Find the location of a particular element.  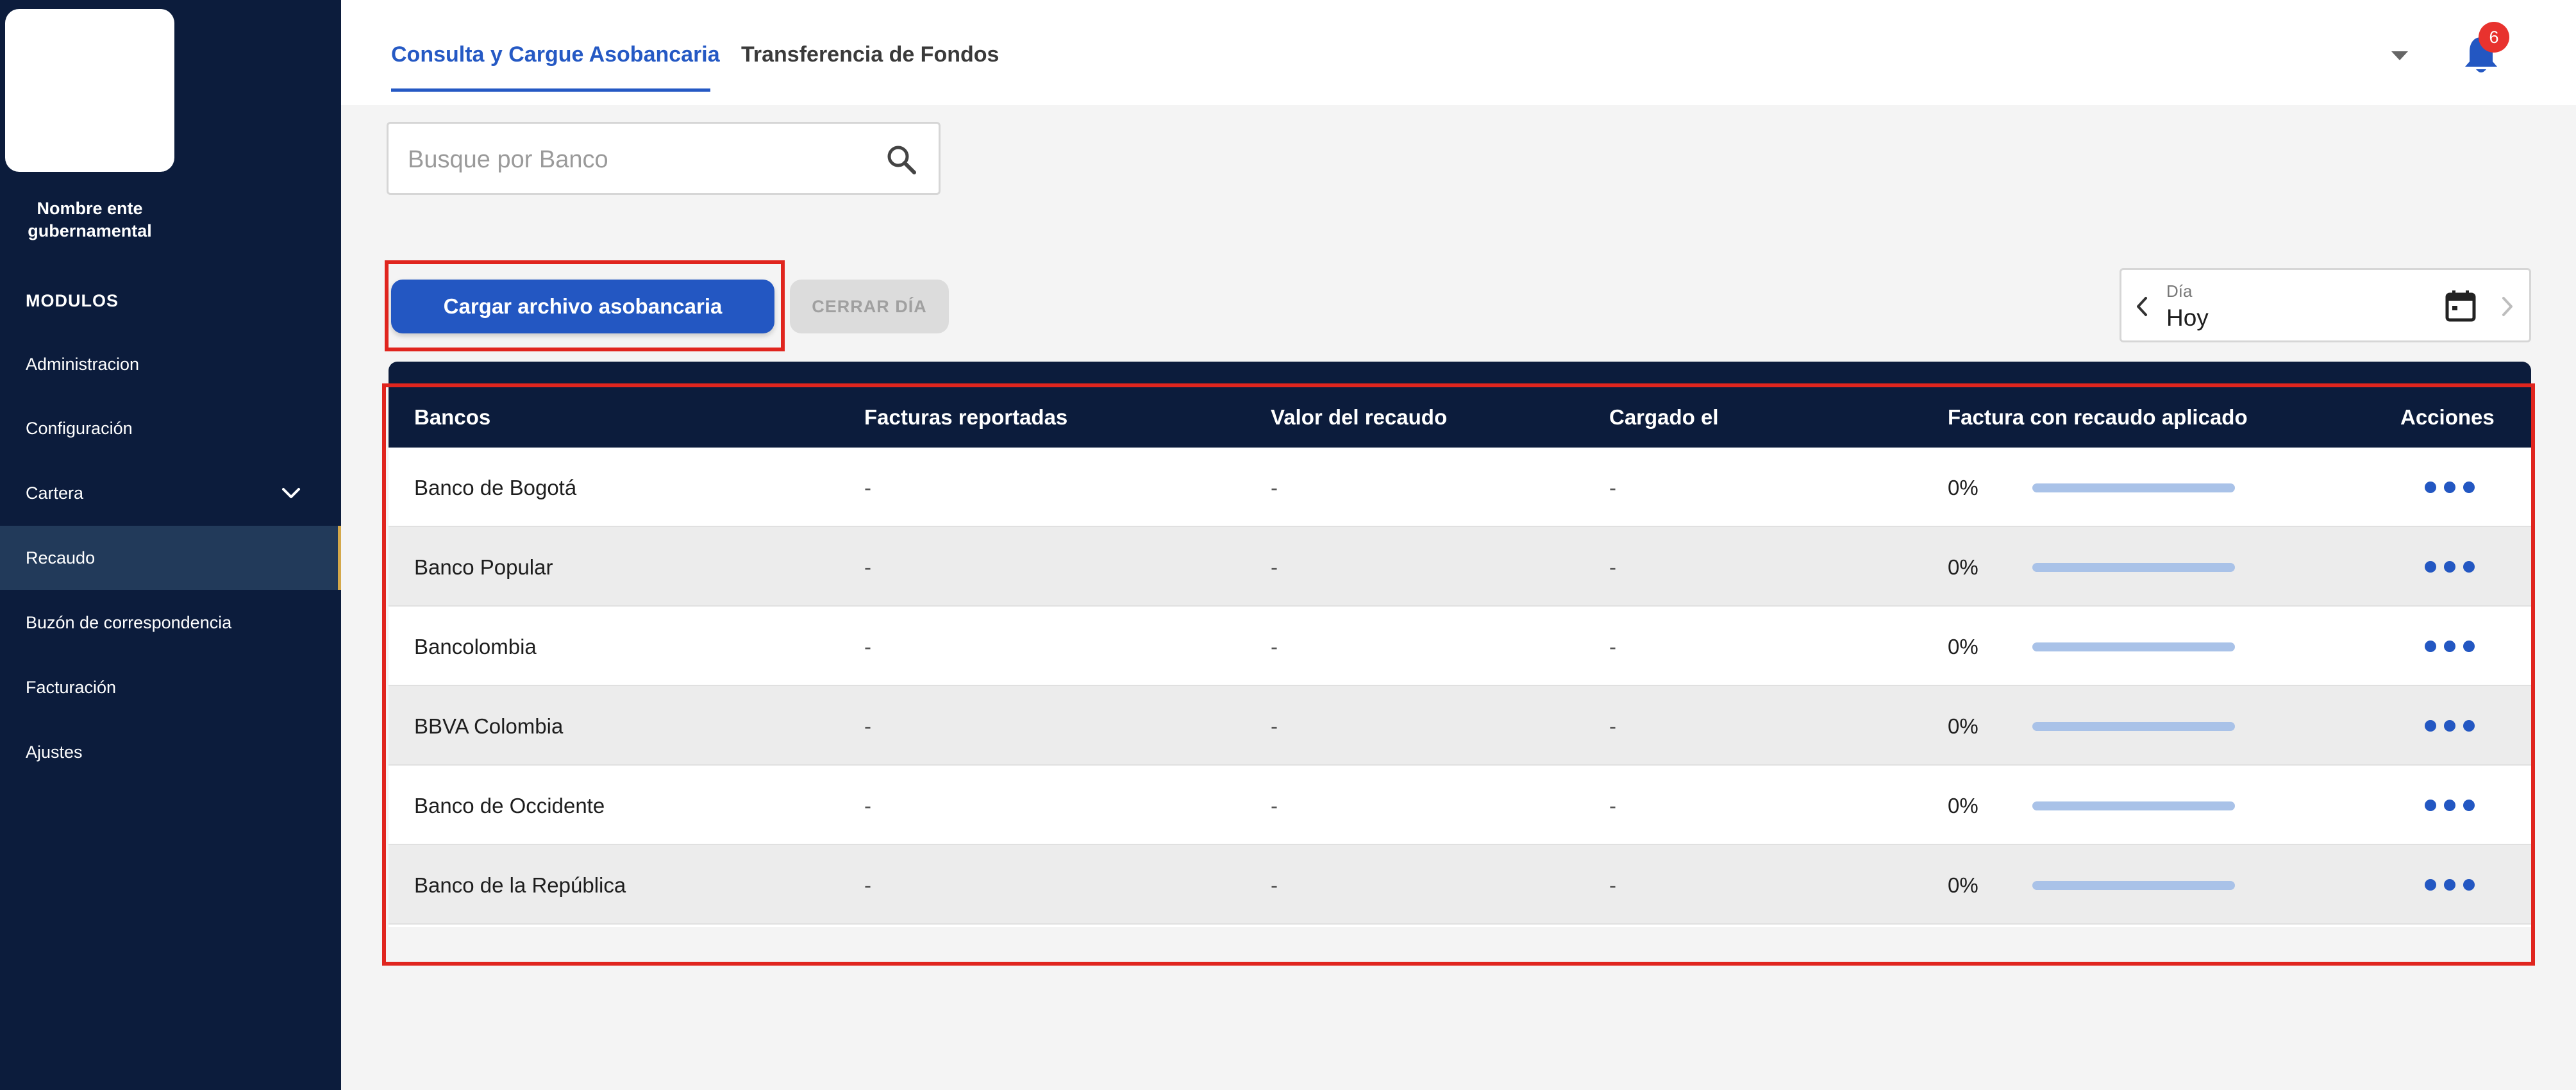

calendar-icon is located at coordinates (2461, 306).